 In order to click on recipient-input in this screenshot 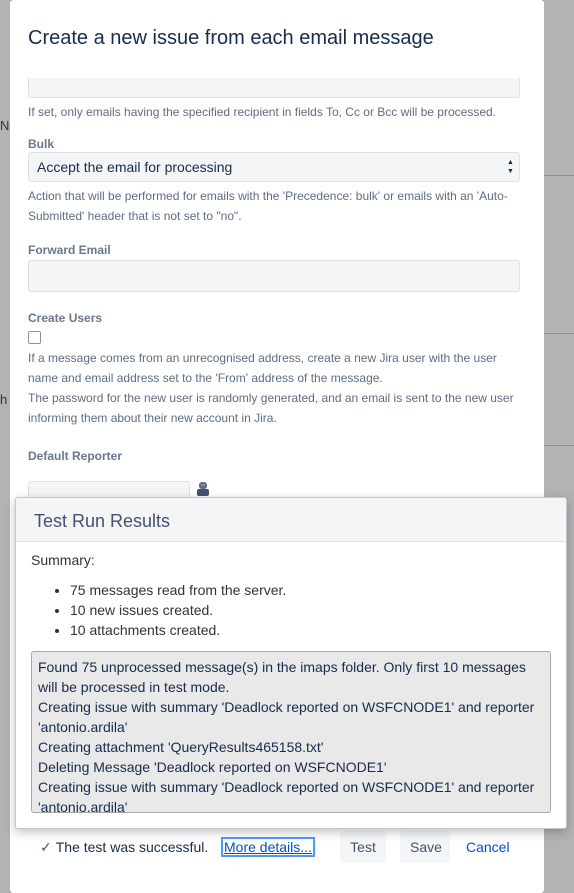, I will do `click(274, 88)`.